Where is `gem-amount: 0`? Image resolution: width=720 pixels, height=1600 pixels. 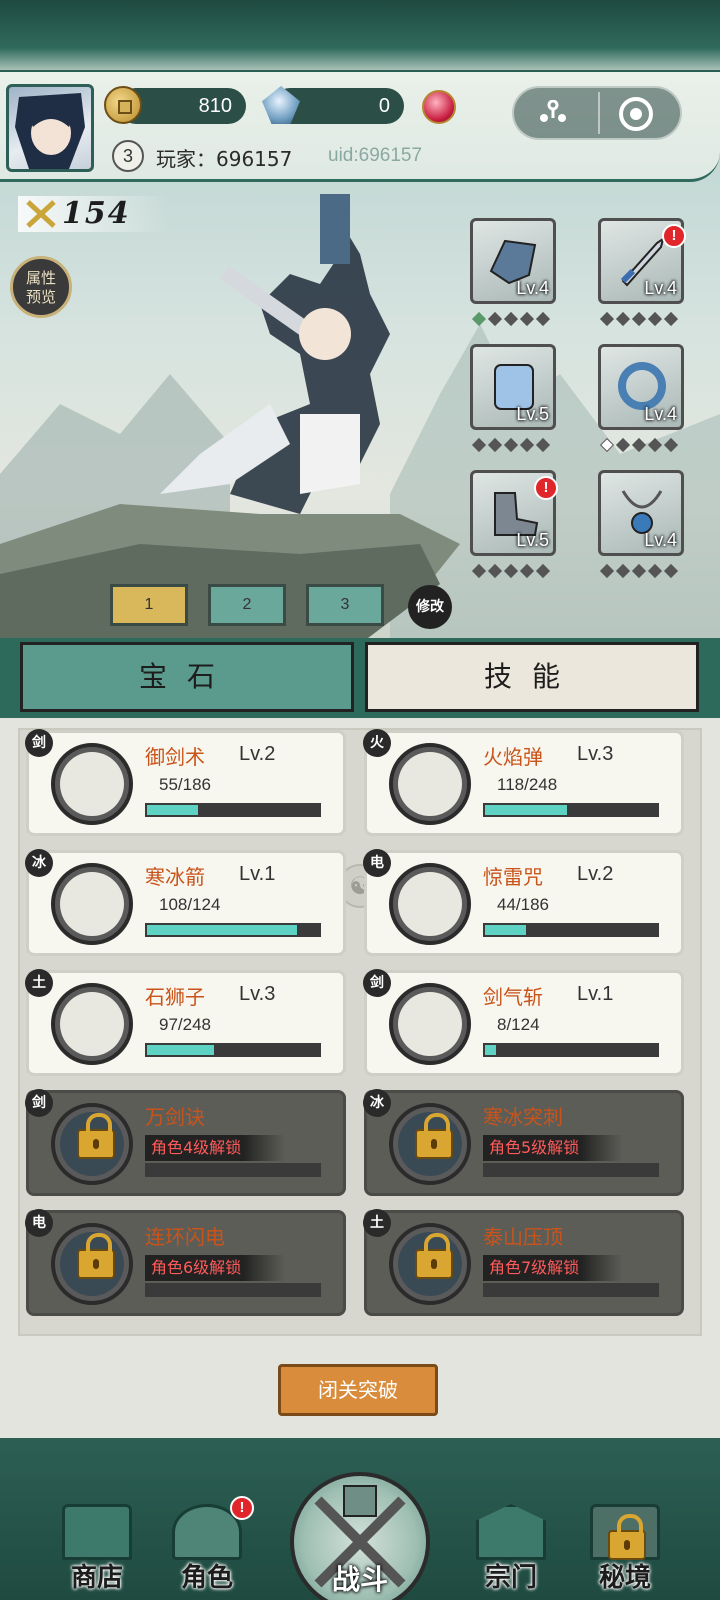
gem-amount: 0 is located at coordinates (384, 105).